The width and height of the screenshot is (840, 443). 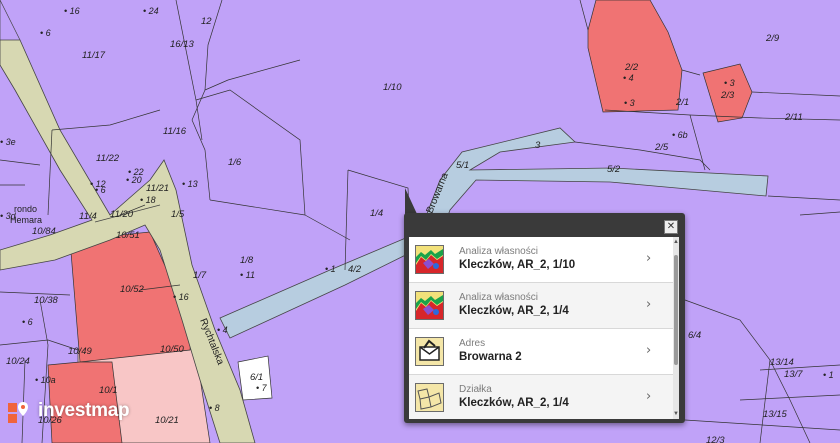 What do you see at coordinates (200, 275) in the screenshot?
I see `svg-text: 1/7` at bounding box center [200, 275].